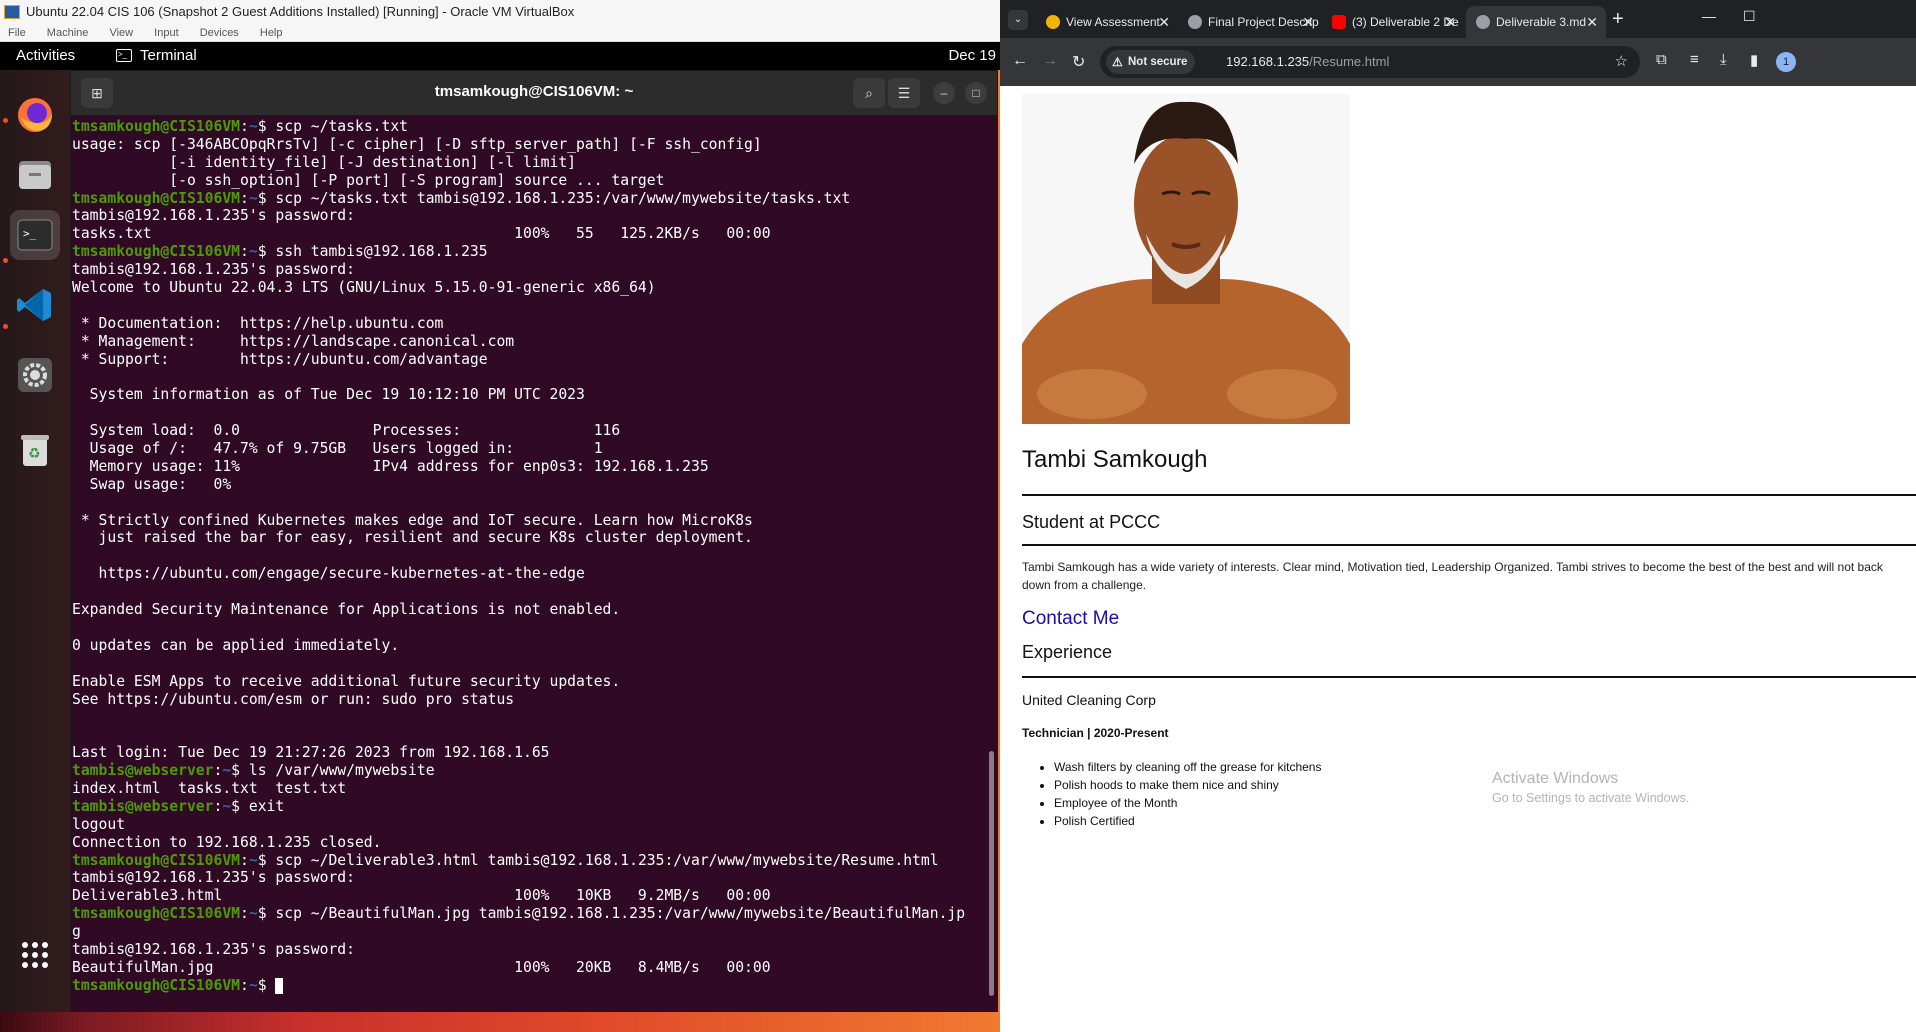 The image size is (1916, 1032). What do you see at coordinates (12, 12) in the screenshot?
I see `virtualbox-icon` at bounding box center [12, 12].